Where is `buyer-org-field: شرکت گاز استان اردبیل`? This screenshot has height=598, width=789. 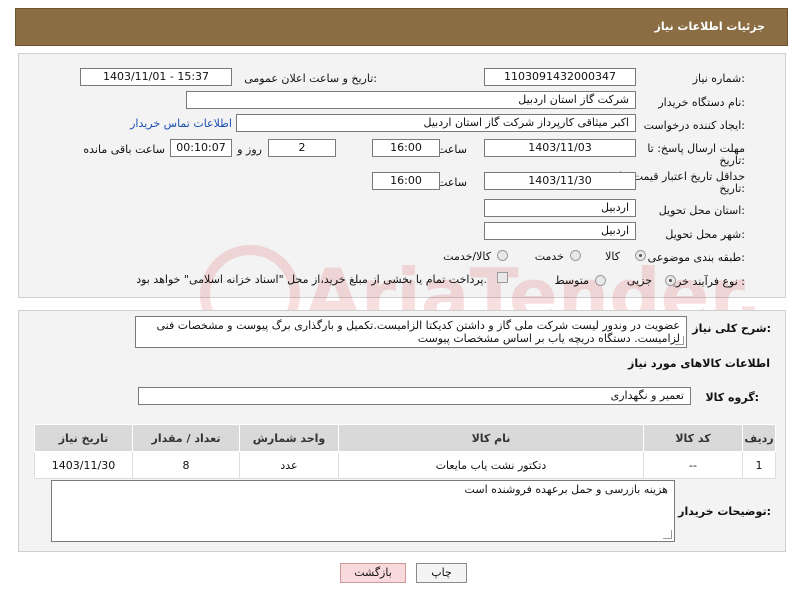 buyer-org-field: شرکت گاز استان اردبیل is located at coordinates (411, 100).